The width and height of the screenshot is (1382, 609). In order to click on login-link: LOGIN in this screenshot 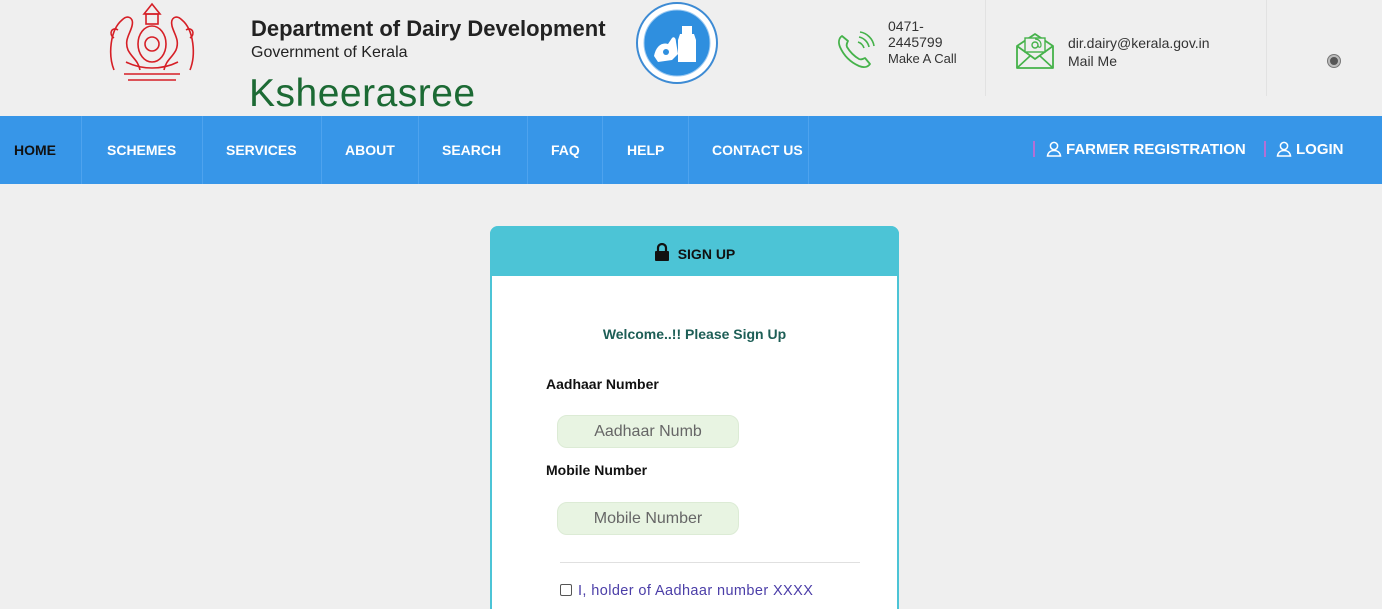, I will do `click(1310, 150)`.